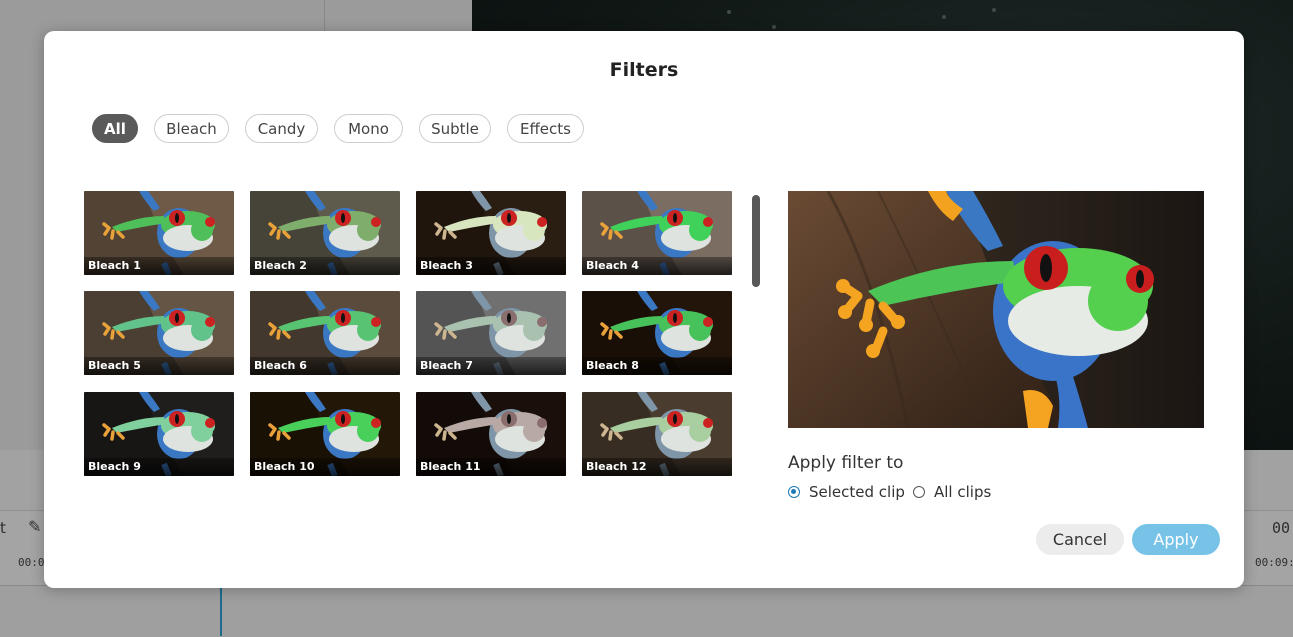 The image size is (1293, 637). What do you see at coordinates (657, 434) in the screenshot?
I see `filter-thumbnail: Bleach 12` at bounding box center [657, 434].